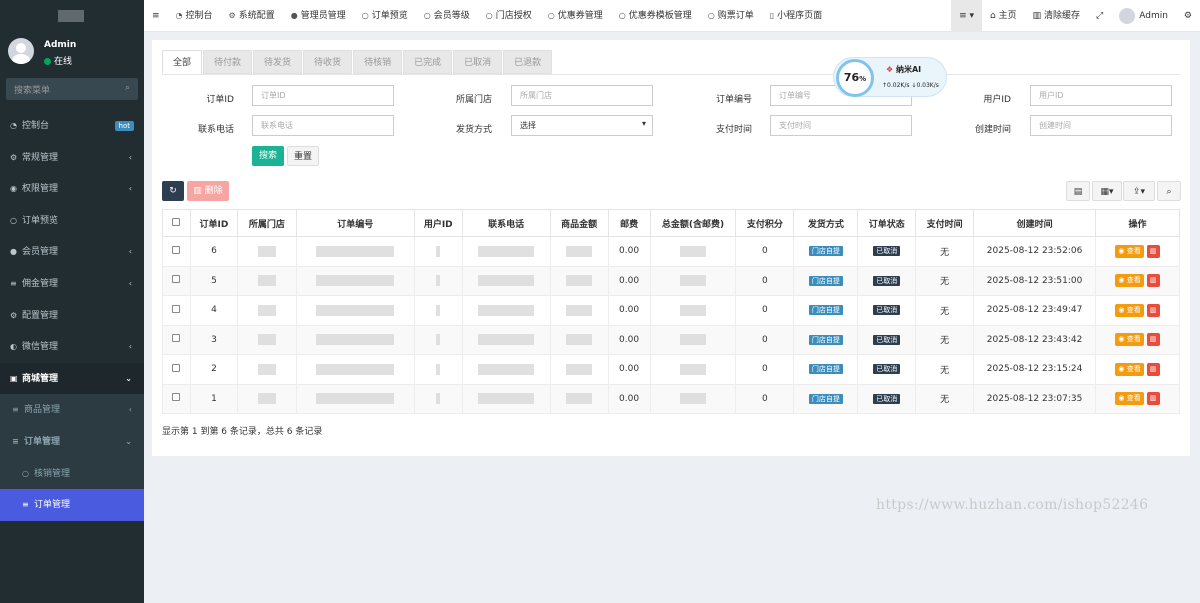 The height and width of the screenshot is (603, 1200). Describe the element at coordinates (72, 441) in the screenshot. I see `sidebar-item-orders-group: ≡ 订单管理 ⌄` at that location.